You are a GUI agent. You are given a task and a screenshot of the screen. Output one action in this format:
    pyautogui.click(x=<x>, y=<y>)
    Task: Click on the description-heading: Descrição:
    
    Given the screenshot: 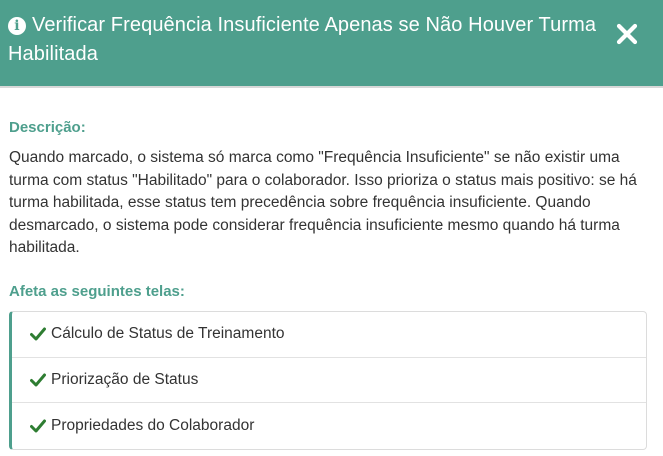 What is the action you would take?
    pyautogui.click(x=47, y=127)
    